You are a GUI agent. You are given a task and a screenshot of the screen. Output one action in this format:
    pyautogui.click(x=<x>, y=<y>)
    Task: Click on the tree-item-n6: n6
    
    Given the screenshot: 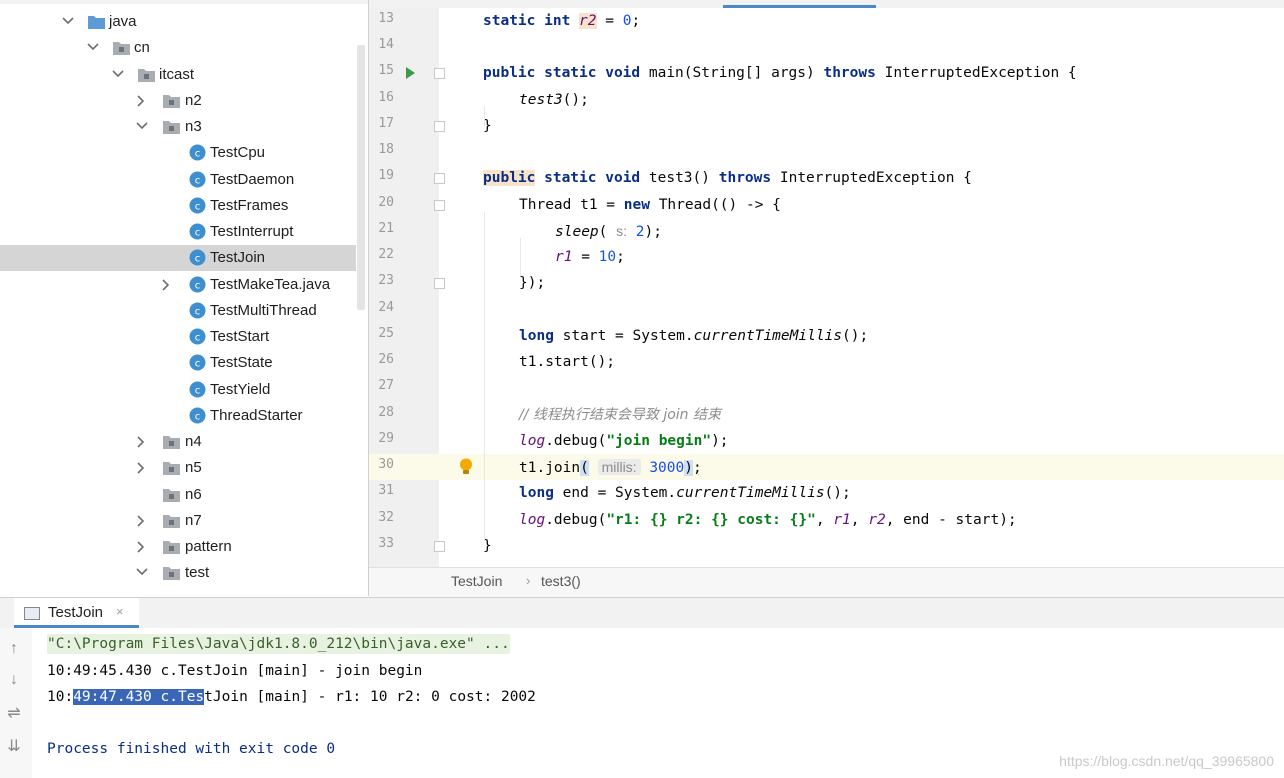 What is the action you would take?
    pyautogui.click(x=178, y=495)
    